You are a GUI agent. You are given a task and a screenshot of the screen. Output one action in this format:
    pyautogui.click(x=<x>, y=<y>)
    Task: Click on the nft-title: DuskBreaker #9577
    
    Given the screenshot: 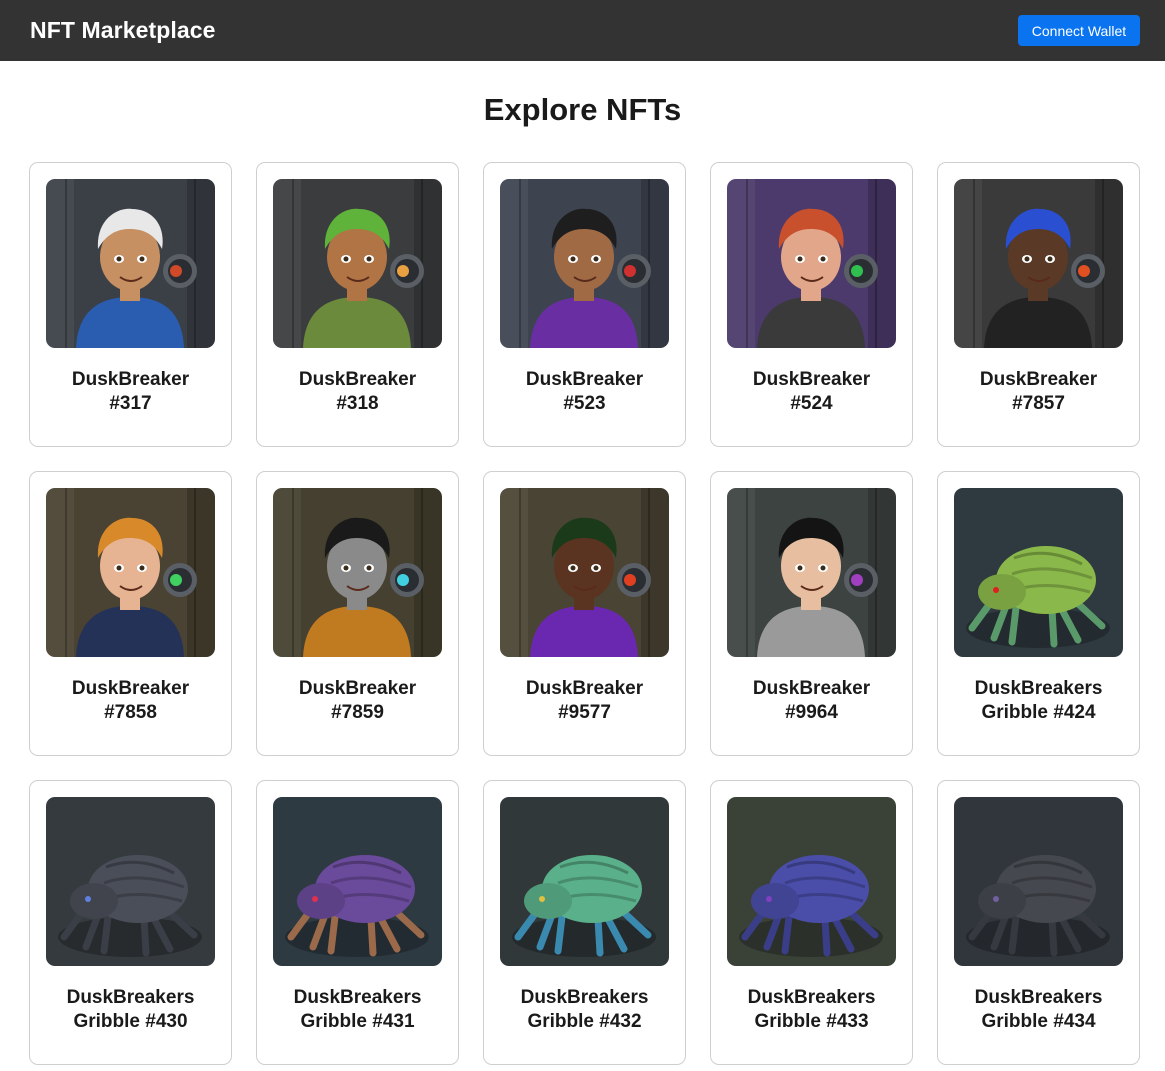 What is the action you would take?
    pyautogui.click(x=584, y=701)
    